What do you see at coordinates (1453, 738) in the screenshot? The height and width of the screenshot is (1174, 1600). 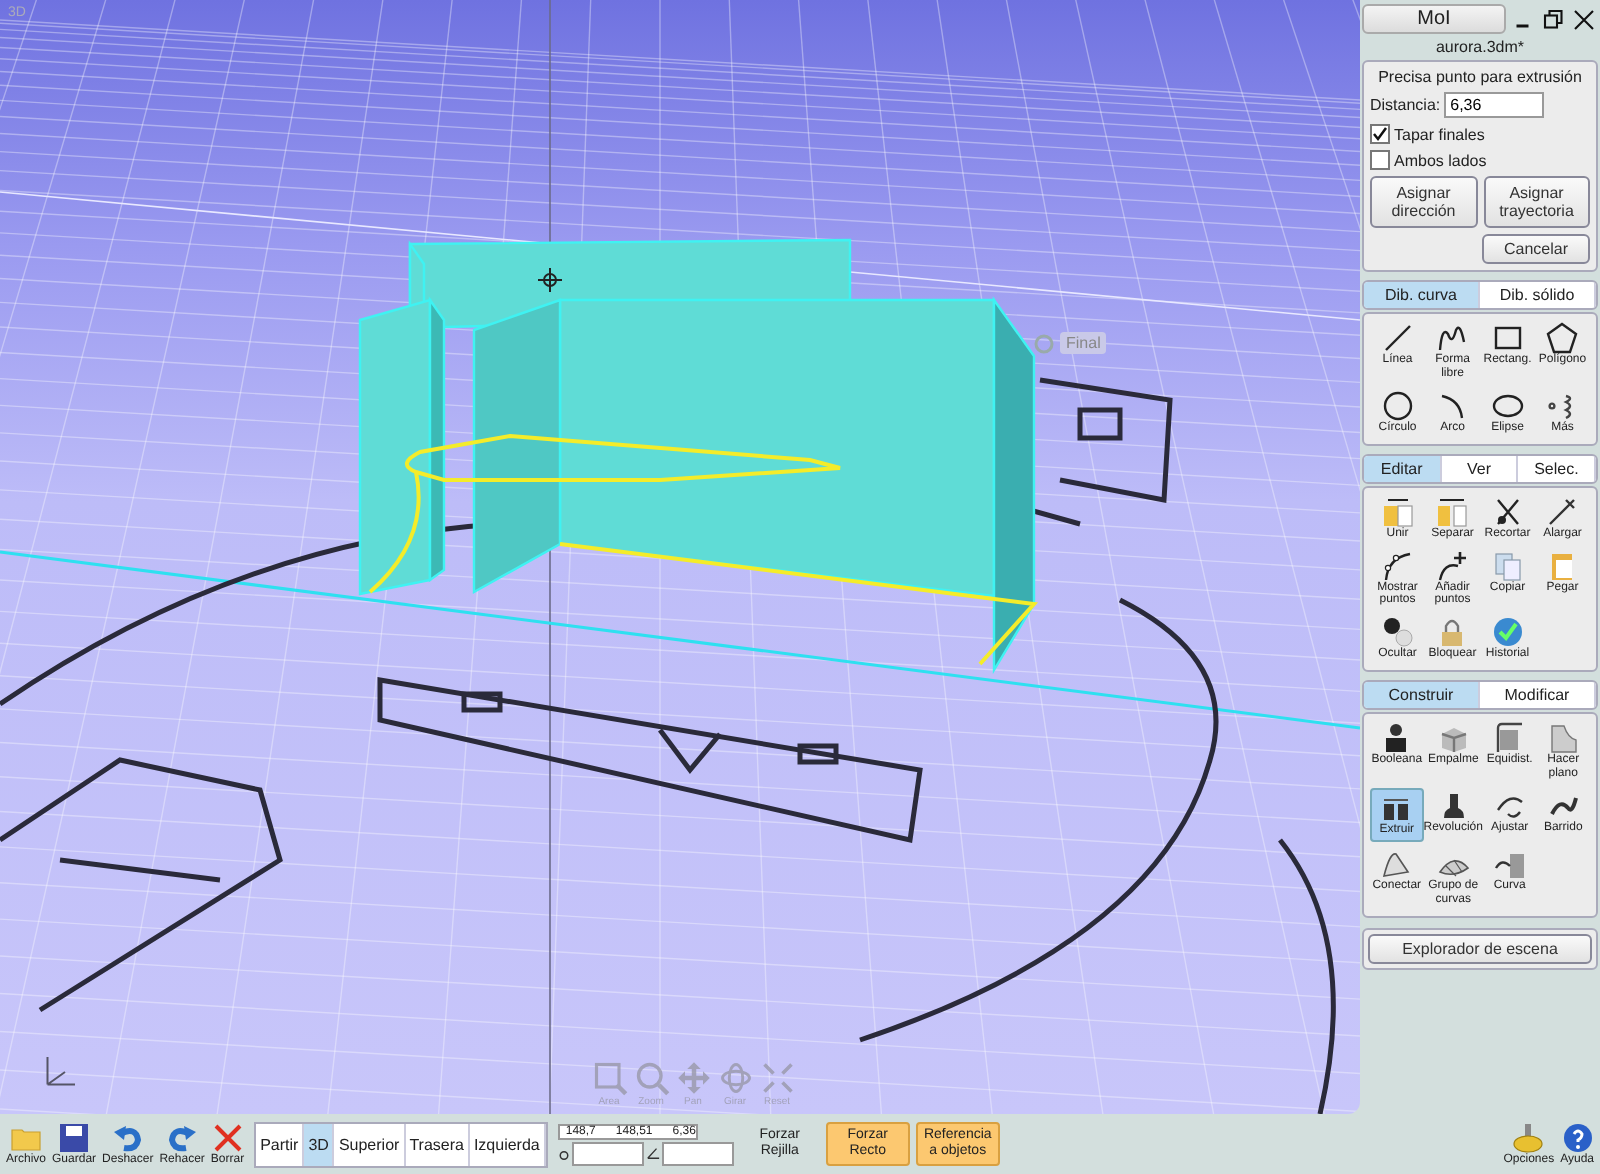 I see `filleted-cube-icon` at bounding box center [1453, 738].